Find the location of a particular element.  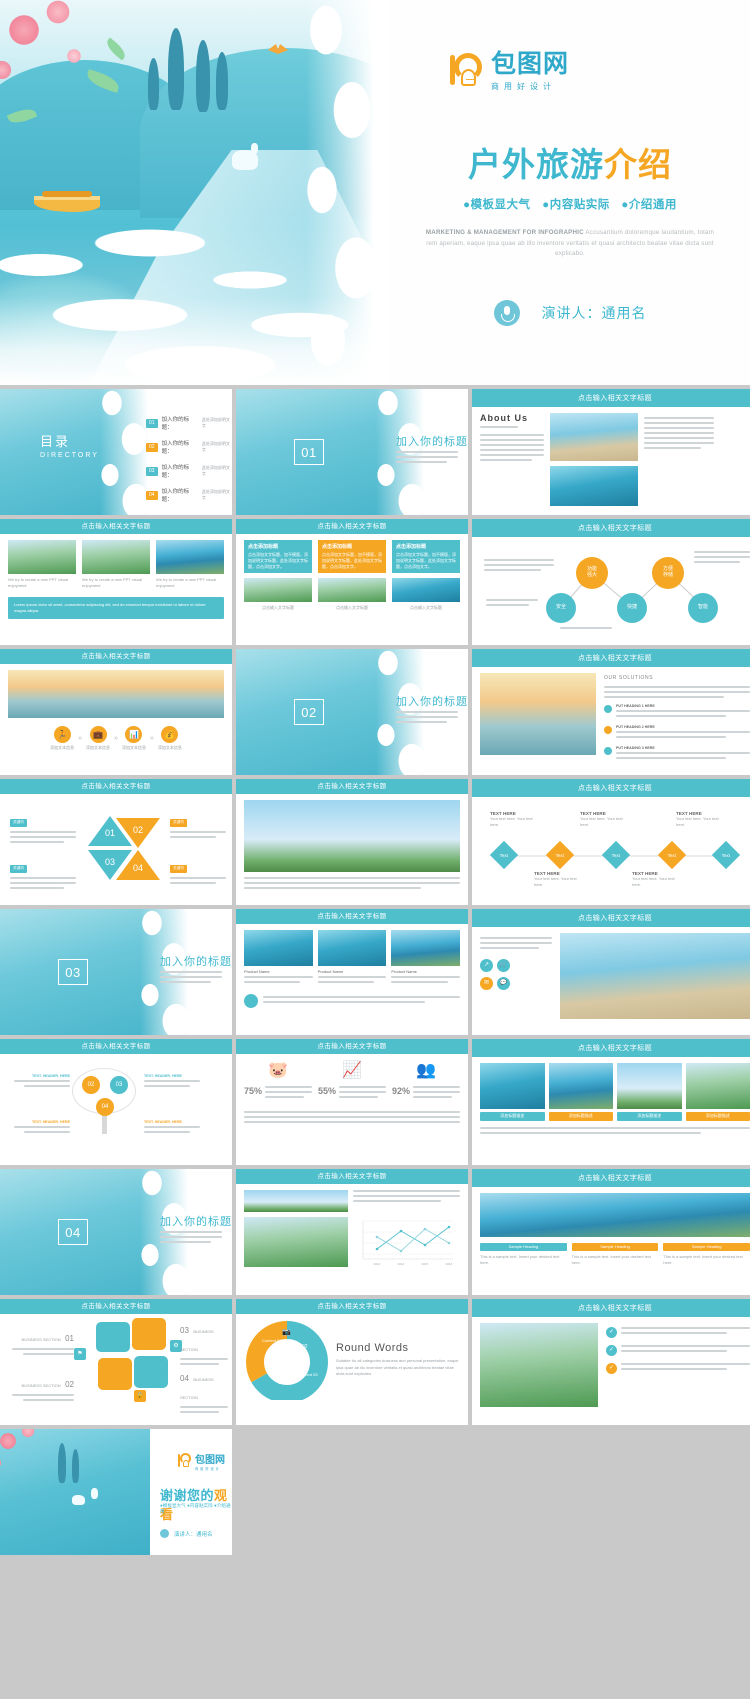

cart-icon: 🛒 is located at coordinates (503, 965).